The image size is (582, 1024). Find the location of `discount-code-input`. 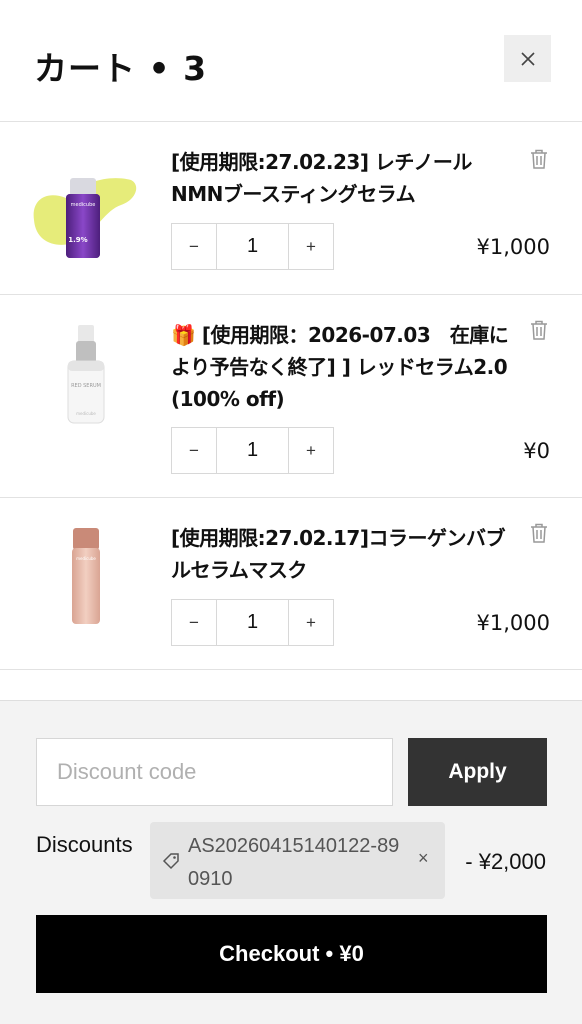

discount-code-input is located at coordinates (214, 772).